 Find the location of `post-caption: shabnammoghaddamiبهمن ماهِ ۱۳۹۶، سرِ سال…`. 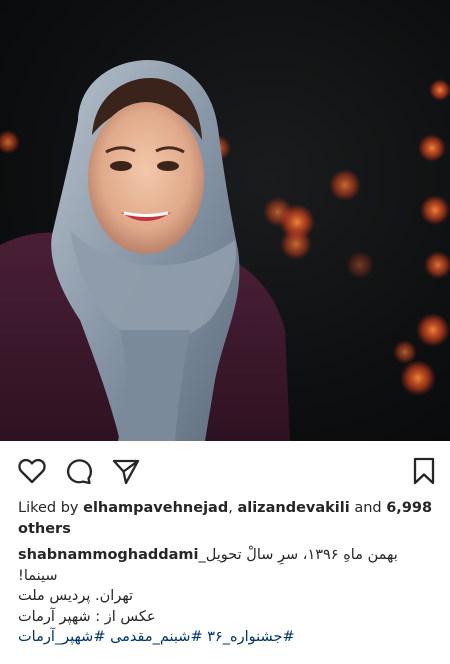

post-caption: shabnammoghaddamiبهمن ماهِ ۱۳۹۶، سرِ سال… is located at coordinates (223, 596).